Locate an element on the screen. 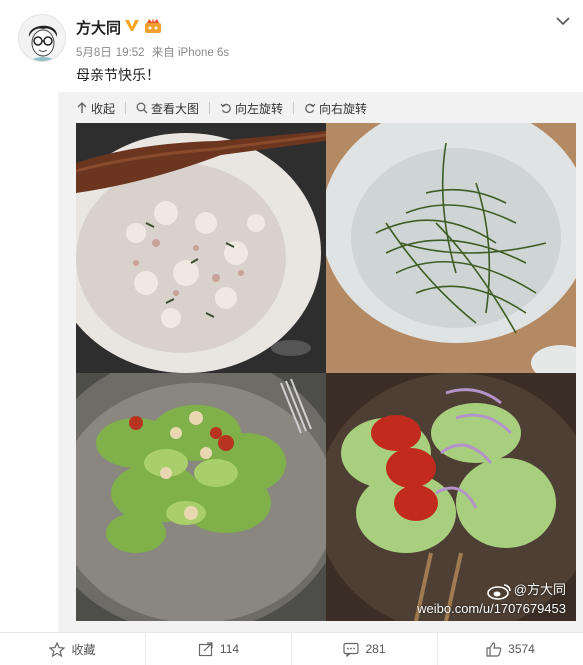 The height and width of the screenshot is (665, 583). comment-button: 281 is located at coordinates (365, 649).